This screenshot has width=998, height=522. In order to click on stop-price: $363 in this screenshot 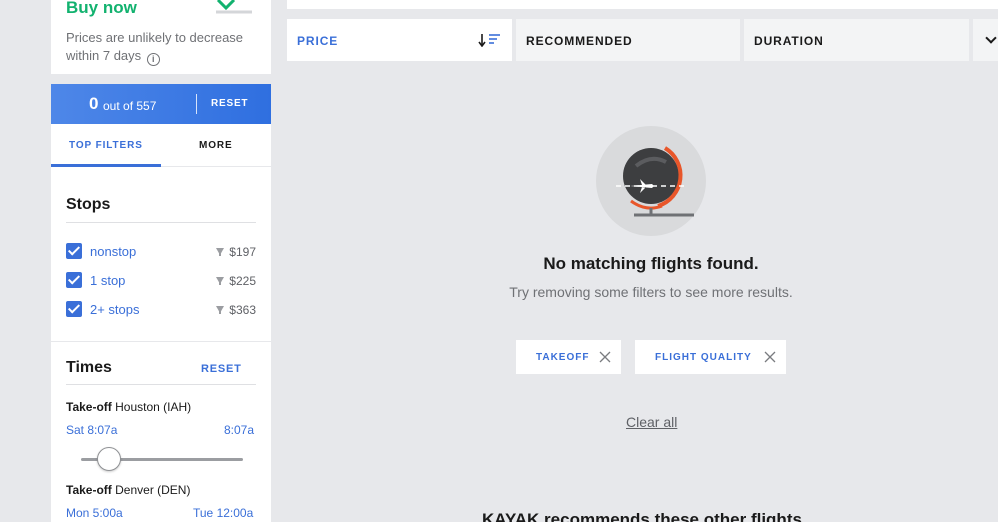, I will do `click(242, 310)`.